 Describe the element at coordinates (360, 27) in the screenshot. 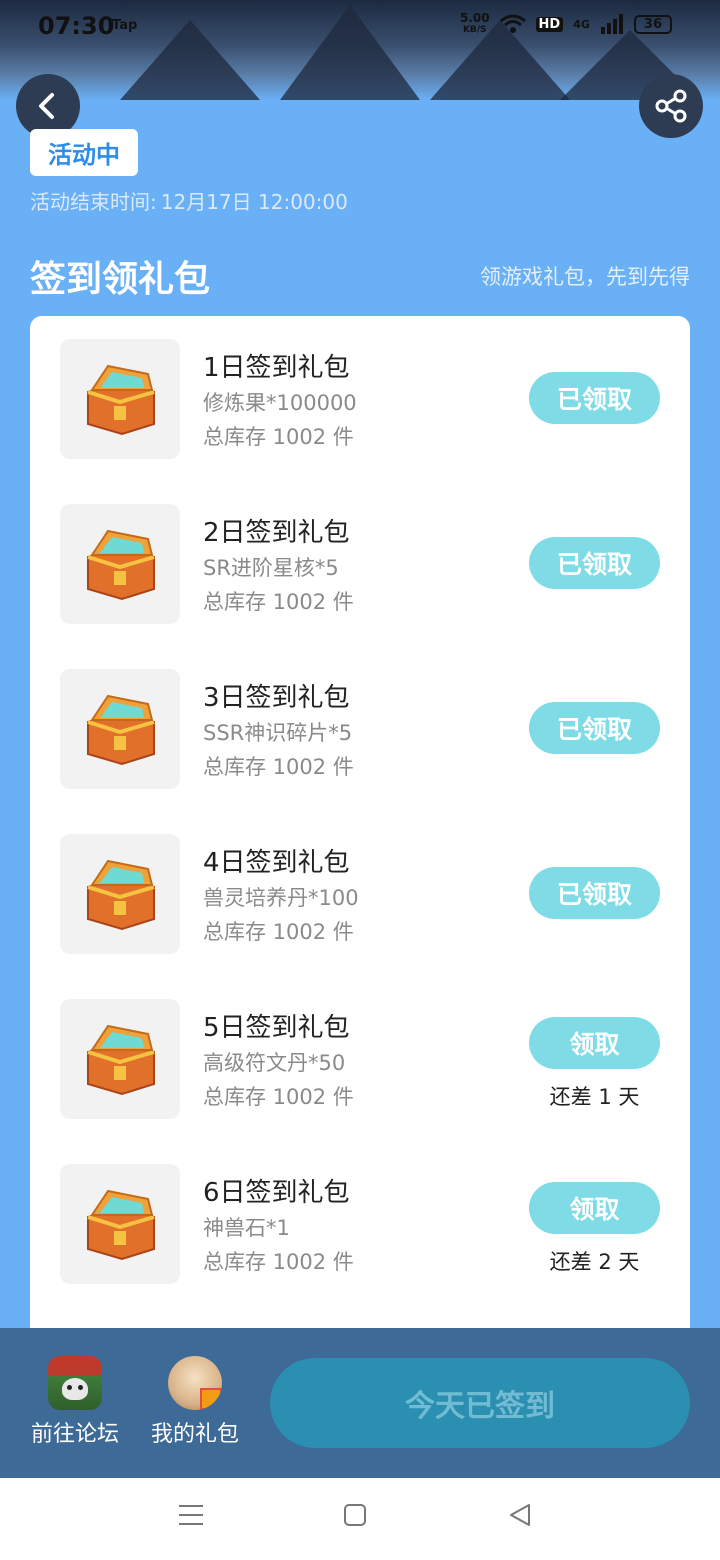

I see `status-bar: 07:30 Tap 5.00 KB/S HD 4G 36` at that location.